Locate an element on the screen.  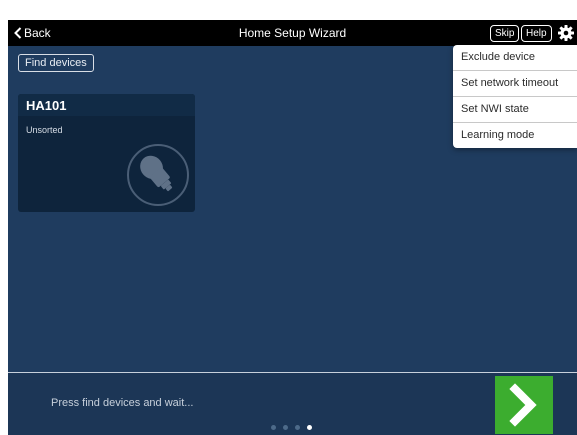
chevron-right-icon is located at coordinates (524, 405).